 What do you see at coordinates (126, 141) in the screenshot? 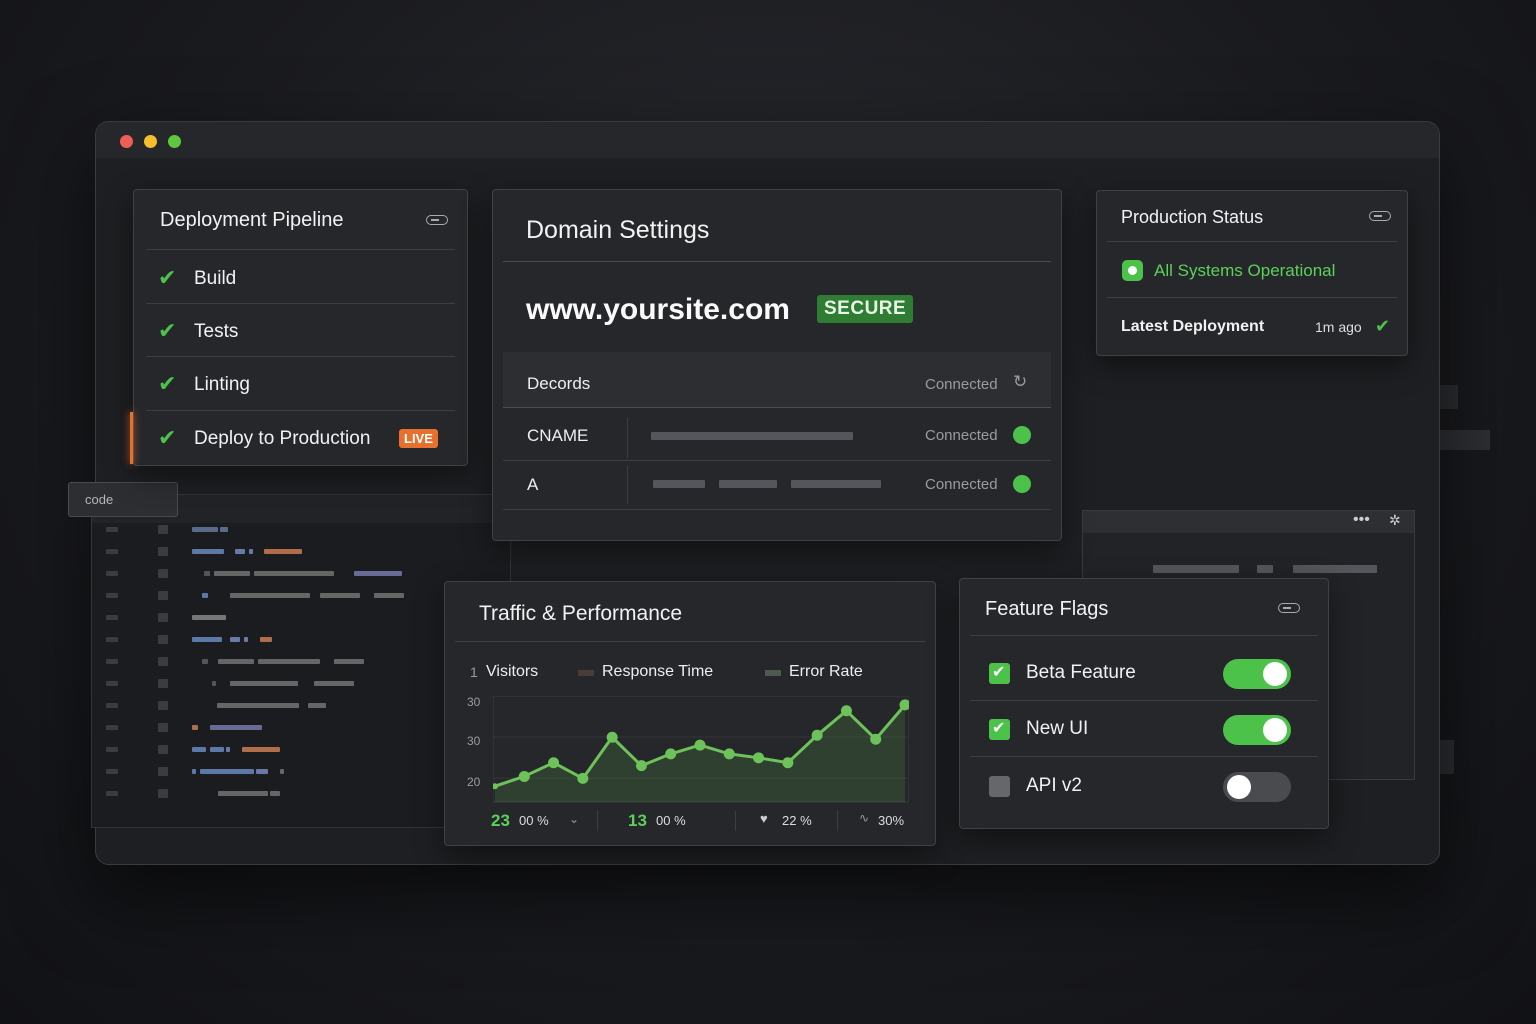
I see `close-dot` at bounding box center [126, 141].